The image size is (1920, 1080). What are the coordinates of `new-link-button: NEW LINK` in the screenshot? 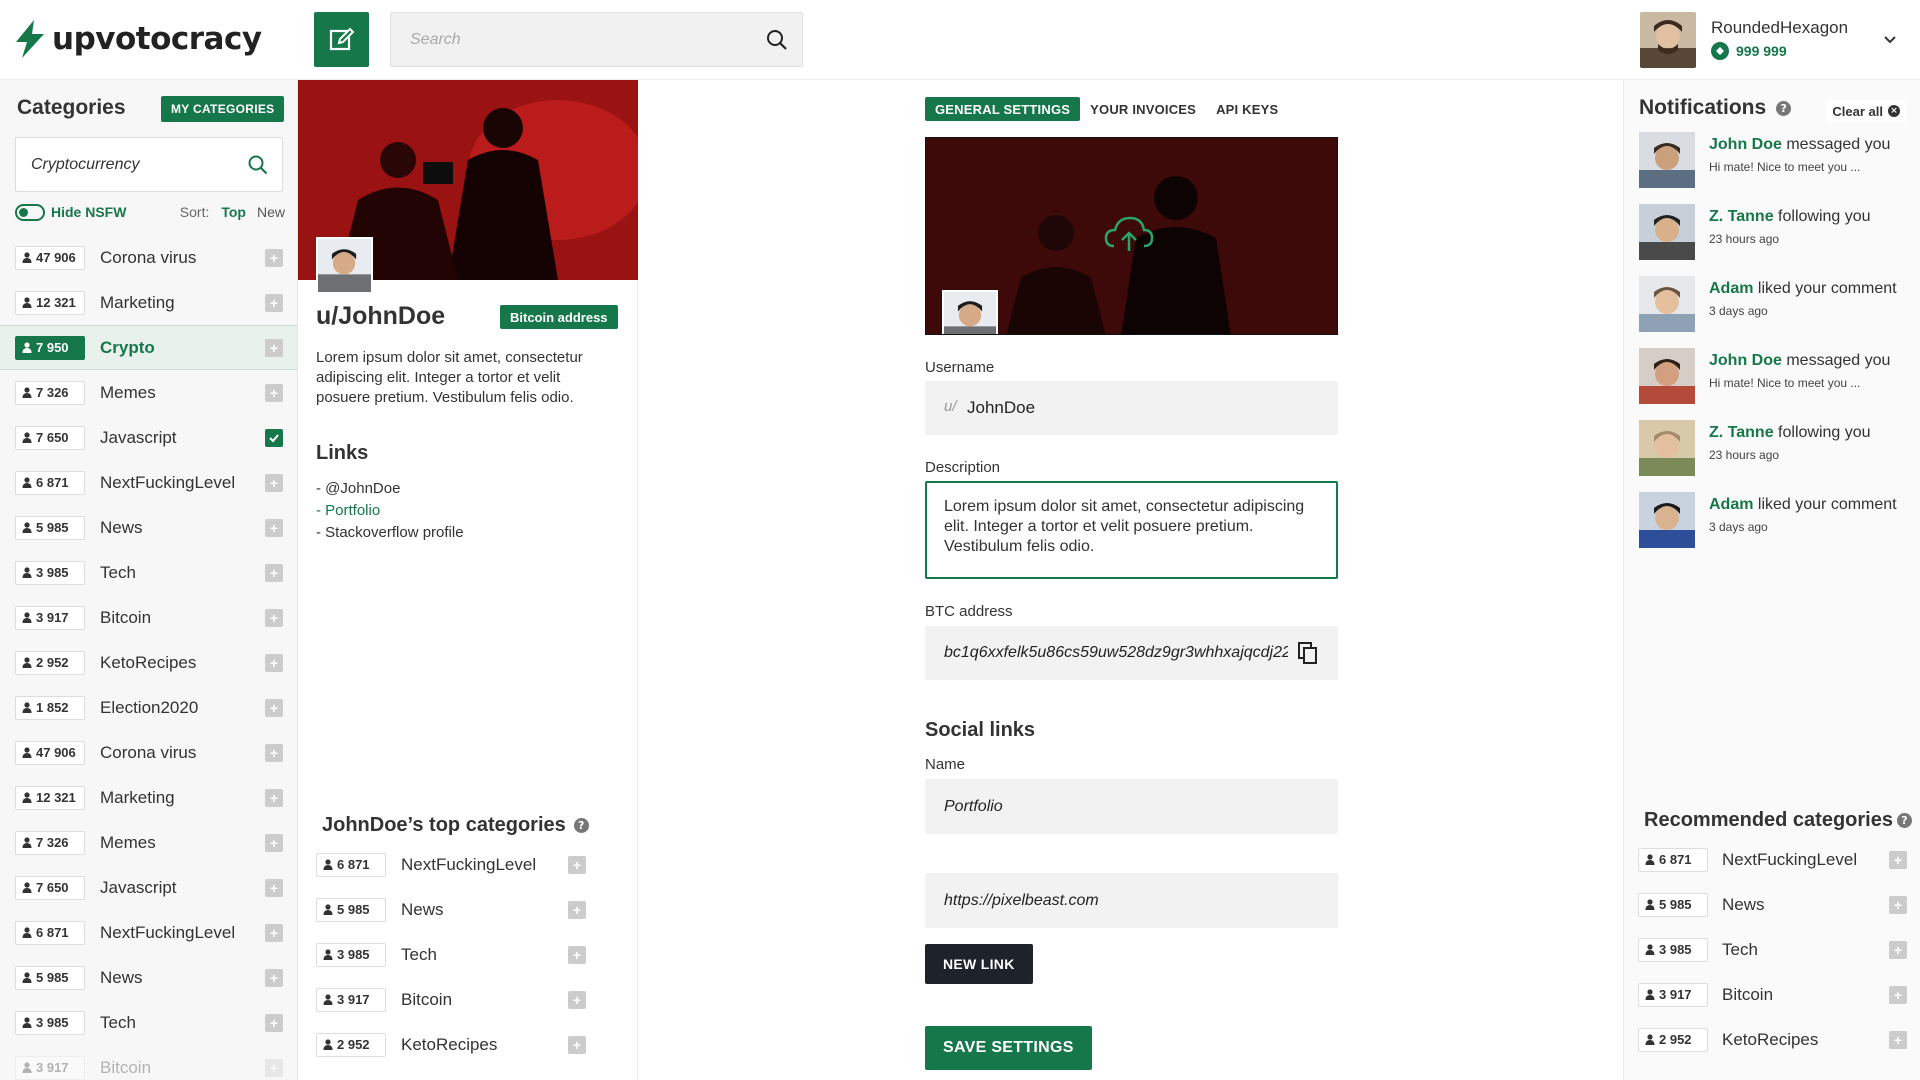 It's located at (979, 964).